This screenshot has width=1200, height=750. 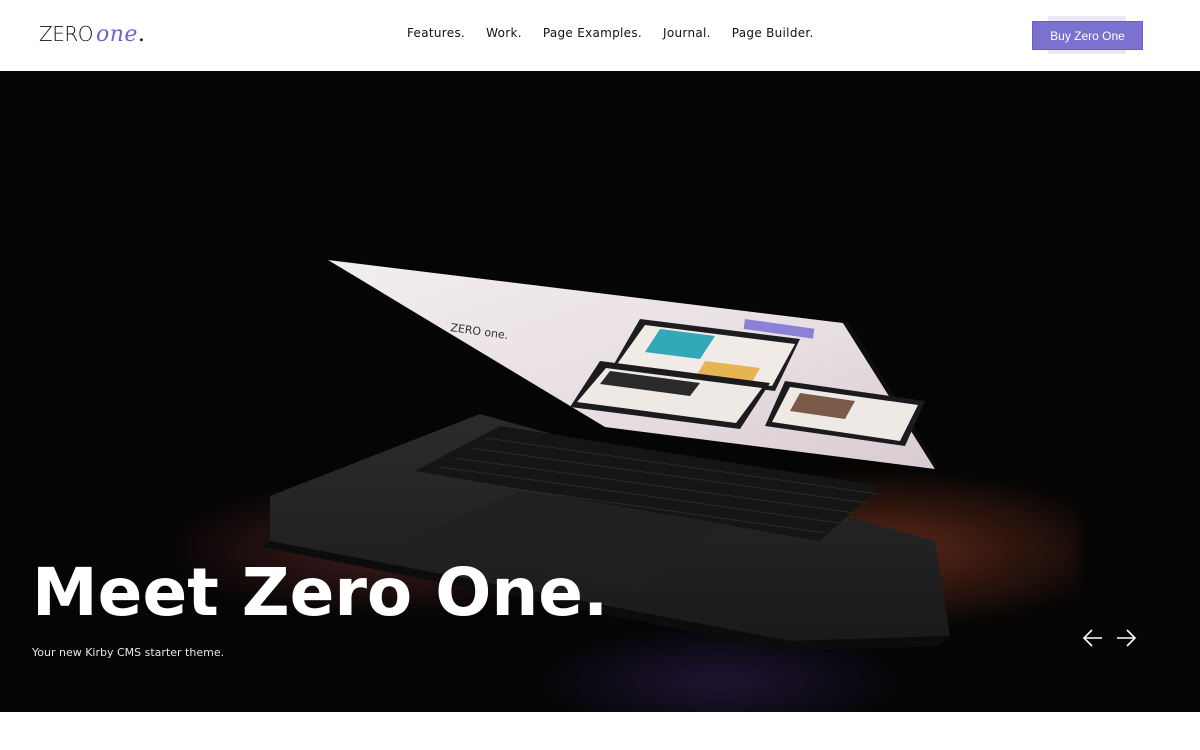 I want to click on hero-title: Meet Zero One., so click(x=320, y=592).